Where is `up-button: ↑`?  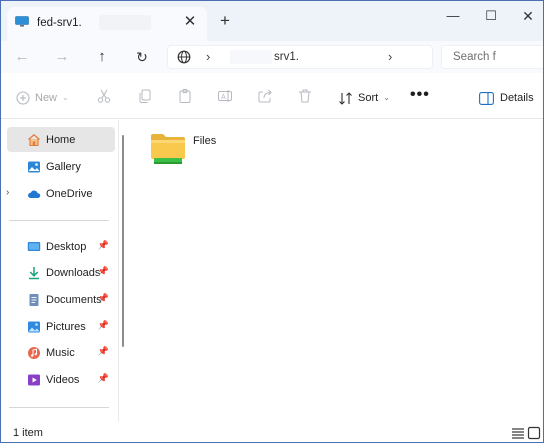
up-button: ↑ is located at coordinates (102, 57).